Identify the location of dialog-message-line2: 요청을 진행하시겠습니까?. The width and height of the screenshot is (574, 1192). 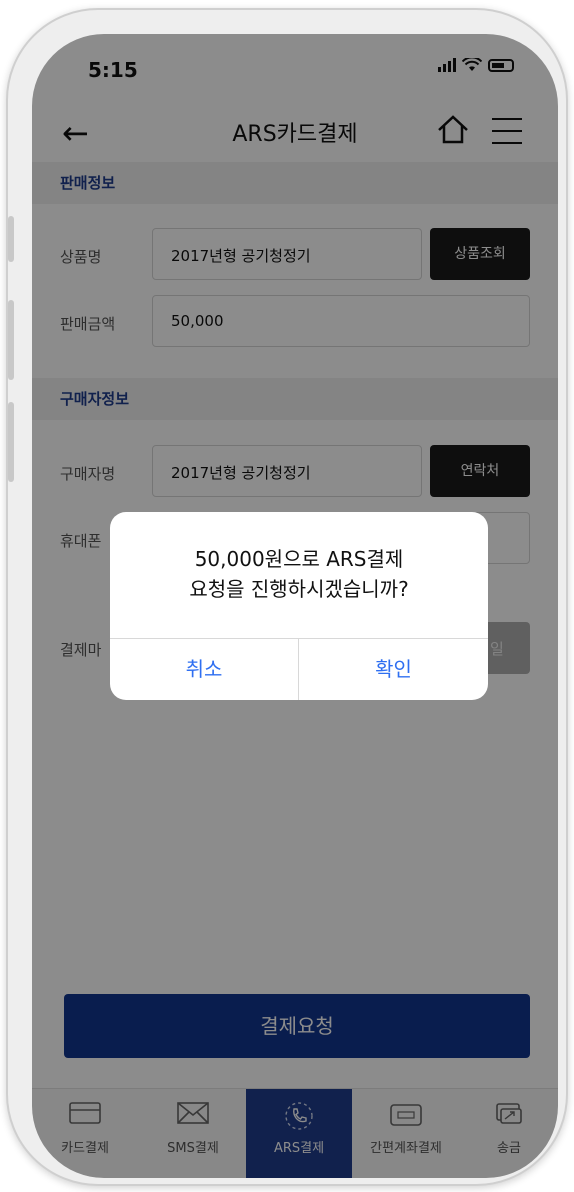
(299, 589).